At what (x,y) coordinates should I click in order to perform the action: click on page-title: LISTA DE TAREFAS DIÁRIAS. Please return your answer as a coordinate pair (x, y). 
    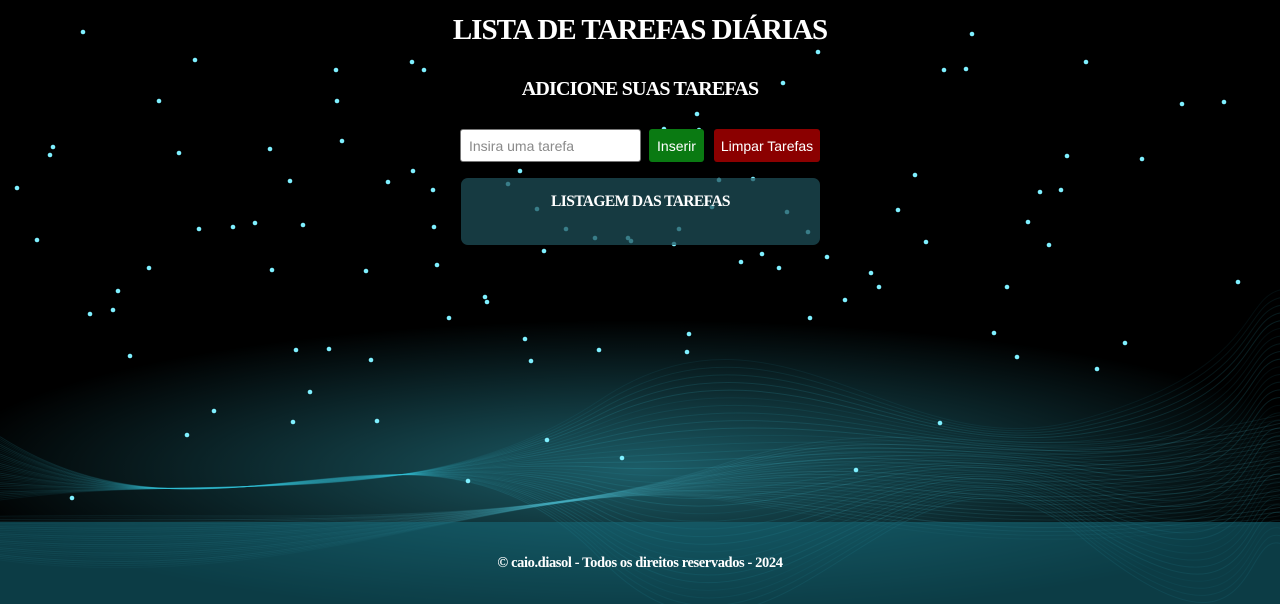
    Looking at the image, I should click on (640, 30).